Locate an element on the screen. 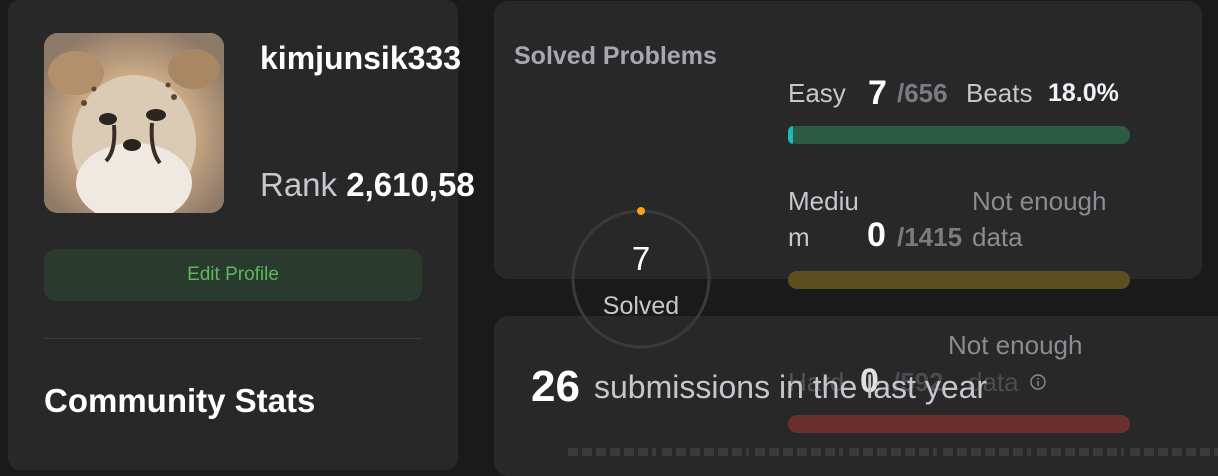 This screenshot has height=476, width=1218. easy-label: Easy is located at coordinates (817, 93).